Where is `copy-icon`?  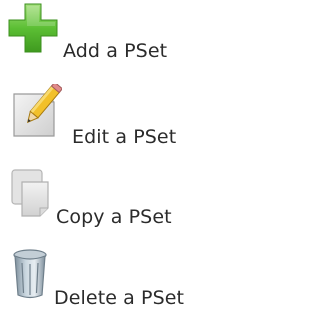
copy-icon is located at coordinates (31, 193).